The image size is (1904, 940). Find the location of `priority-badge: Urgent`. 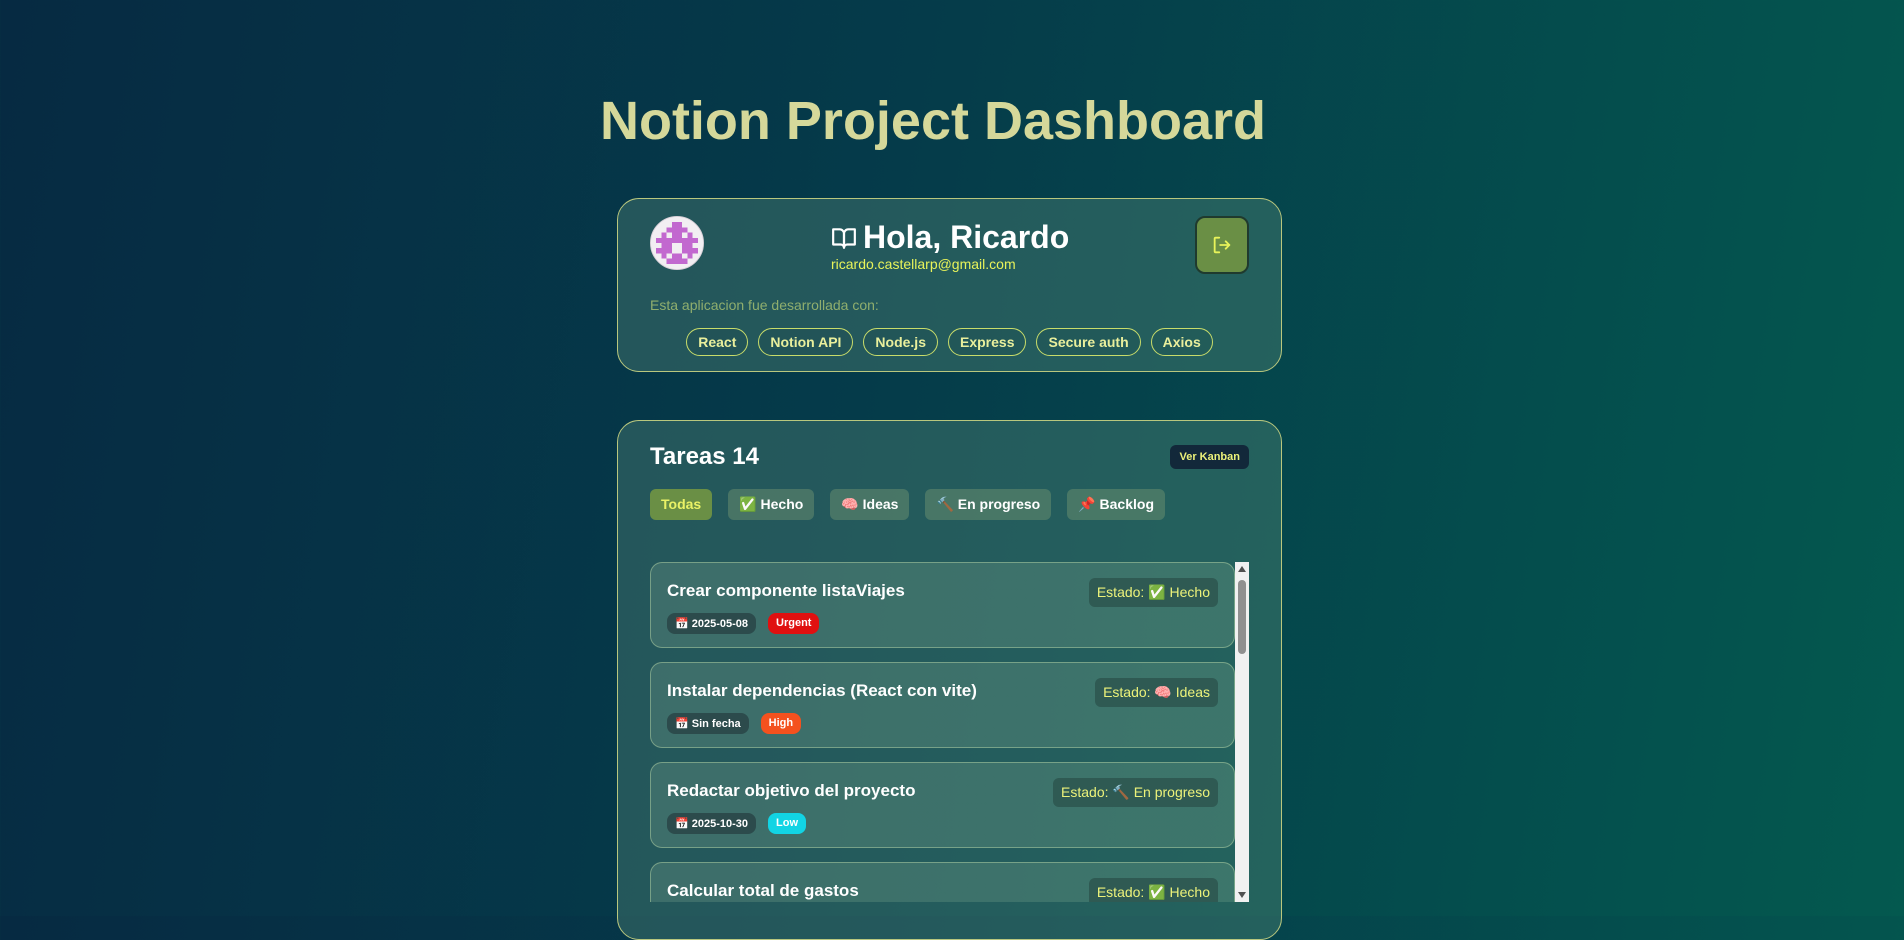

priority-badge: Urgent is located at coordinates (794, 623).